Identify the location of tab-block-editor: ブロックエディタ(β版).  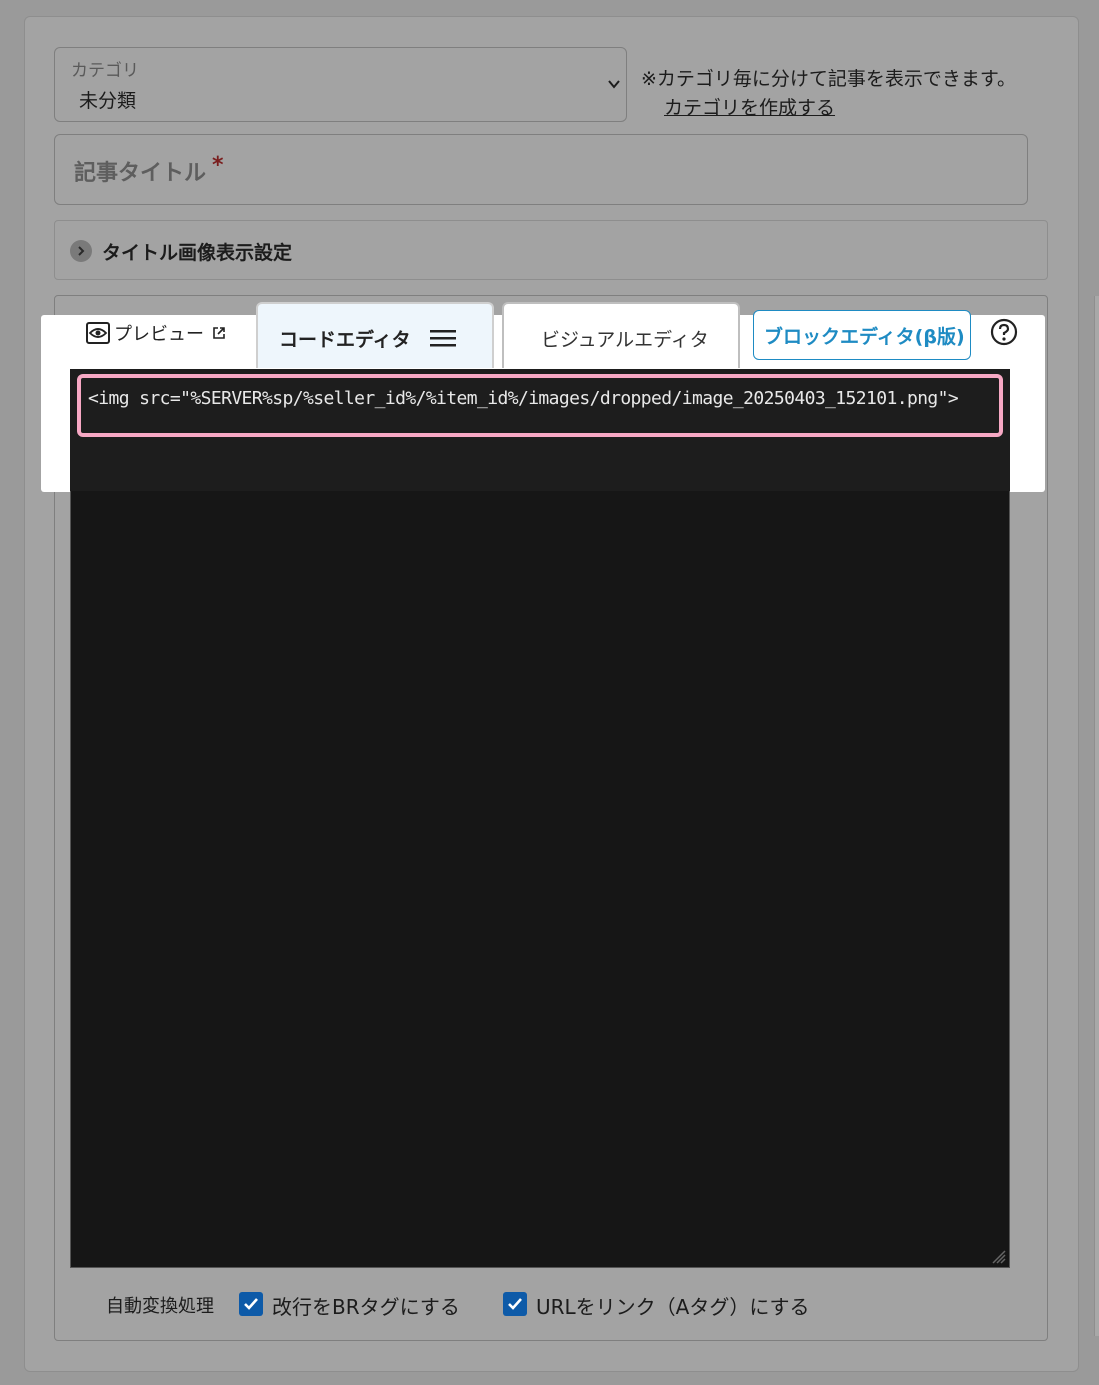
(862, 335).